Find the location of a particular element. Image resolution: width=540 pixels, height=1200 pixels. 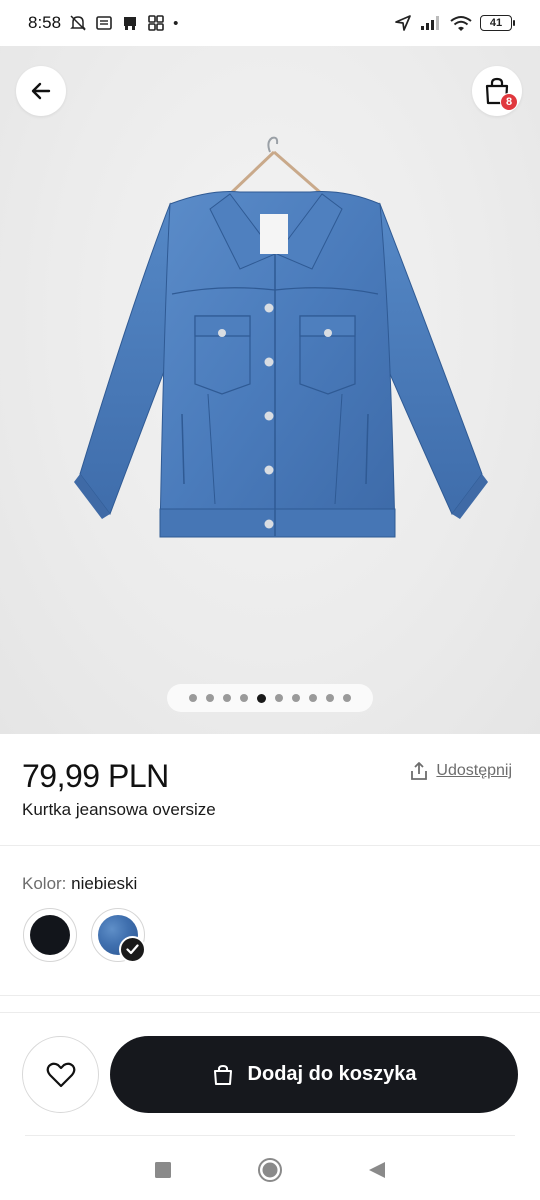

share-icon is located at coordinates (419, 771).